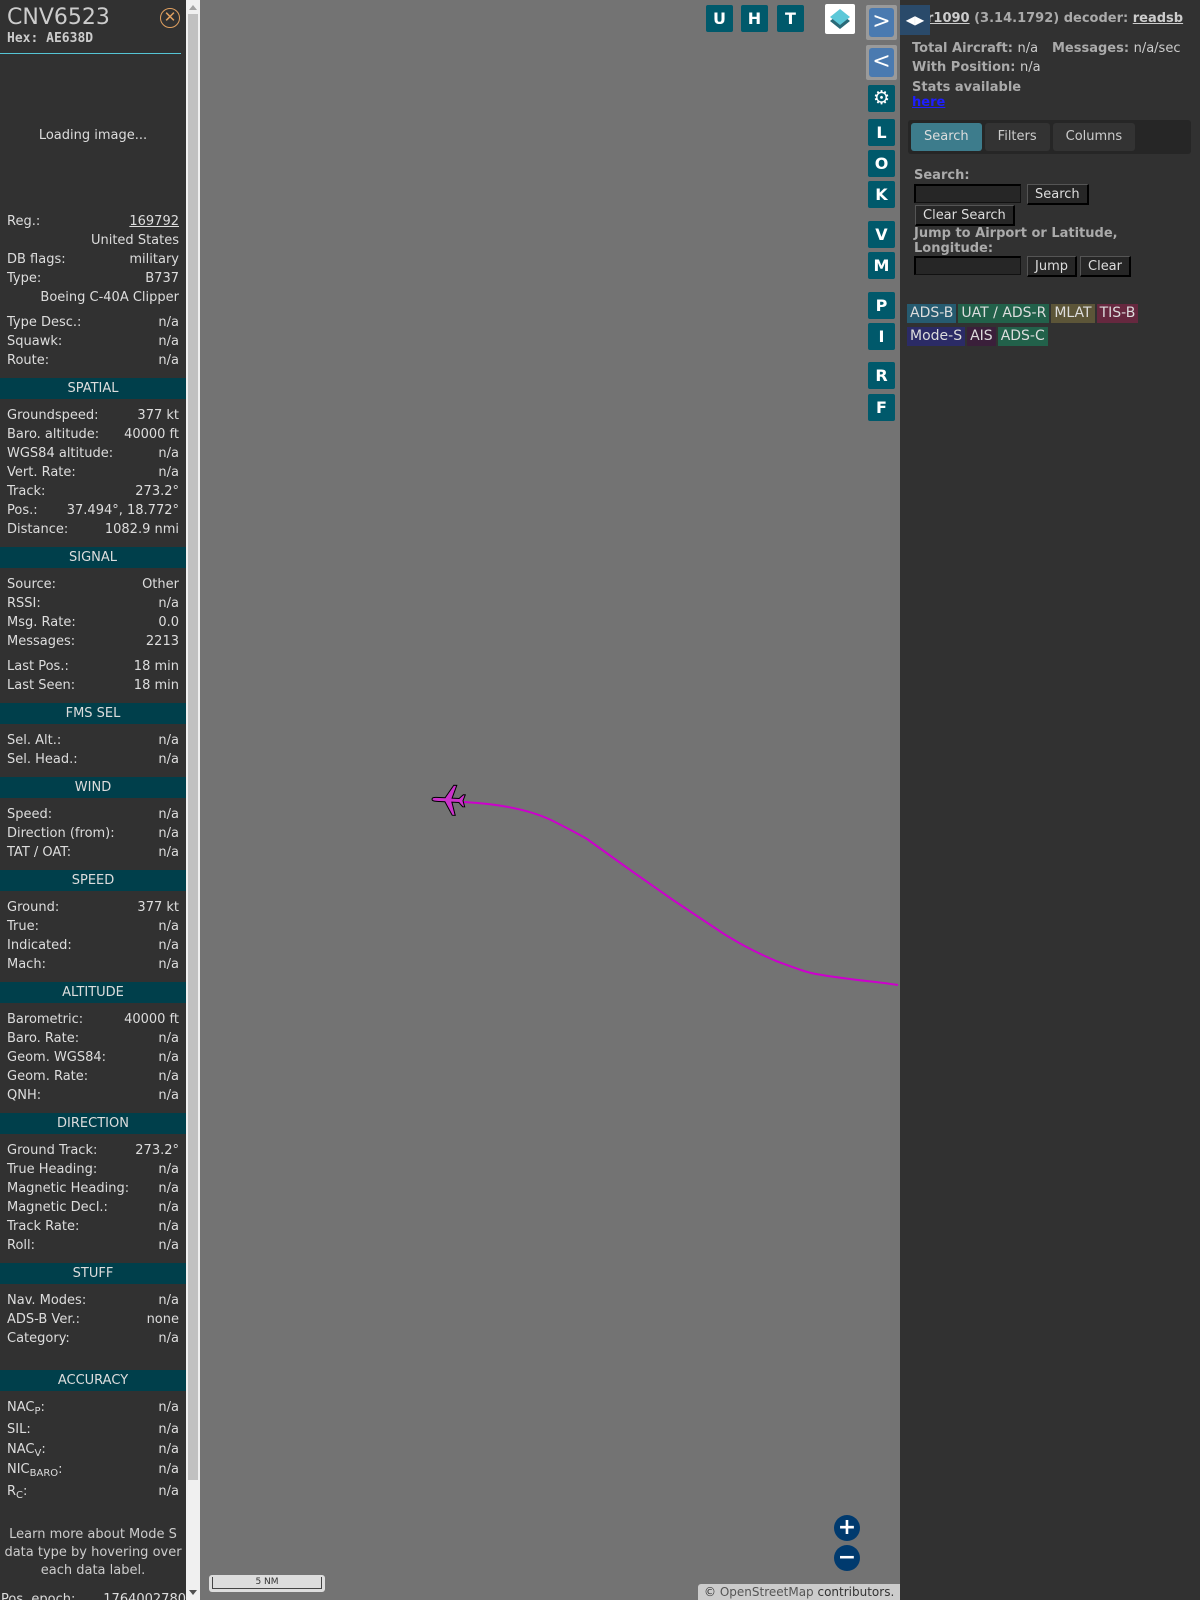 Image resolution: width=1200 pixels, height=1600 pixels. What do you see at coordinates (449, 800) in the screenshot?
I see `aircraft-marker-icon` at bounding box center [449, 800].